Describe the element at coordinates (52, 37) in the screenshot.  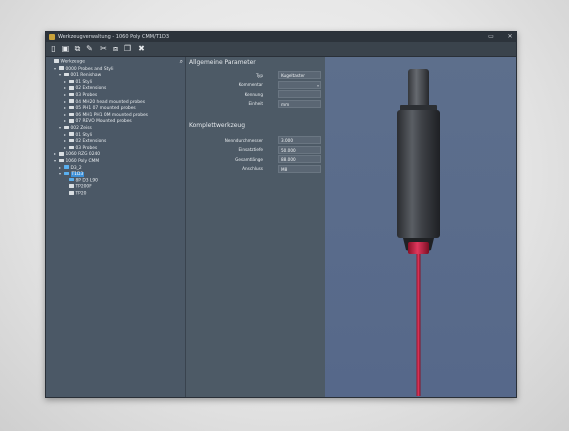
I see `app-icon` at that location.